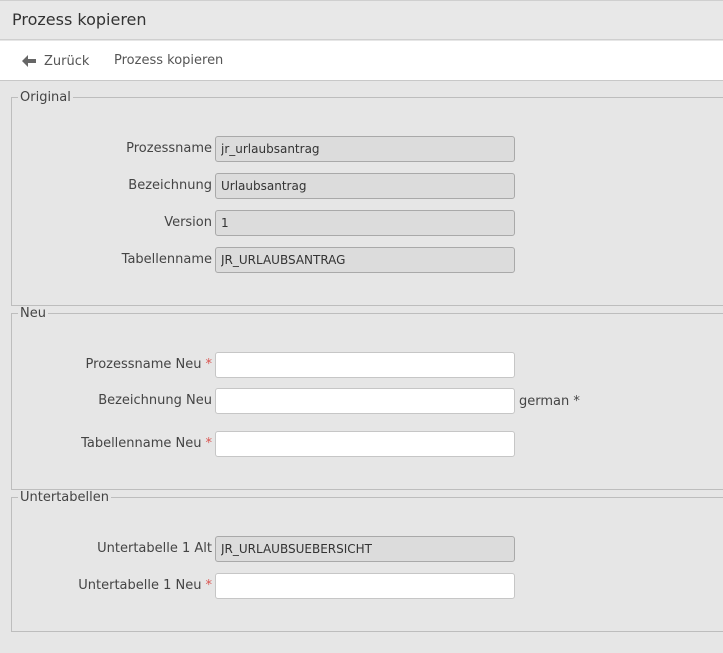  I want to click on arrow-left-icon, so click(29, 61).